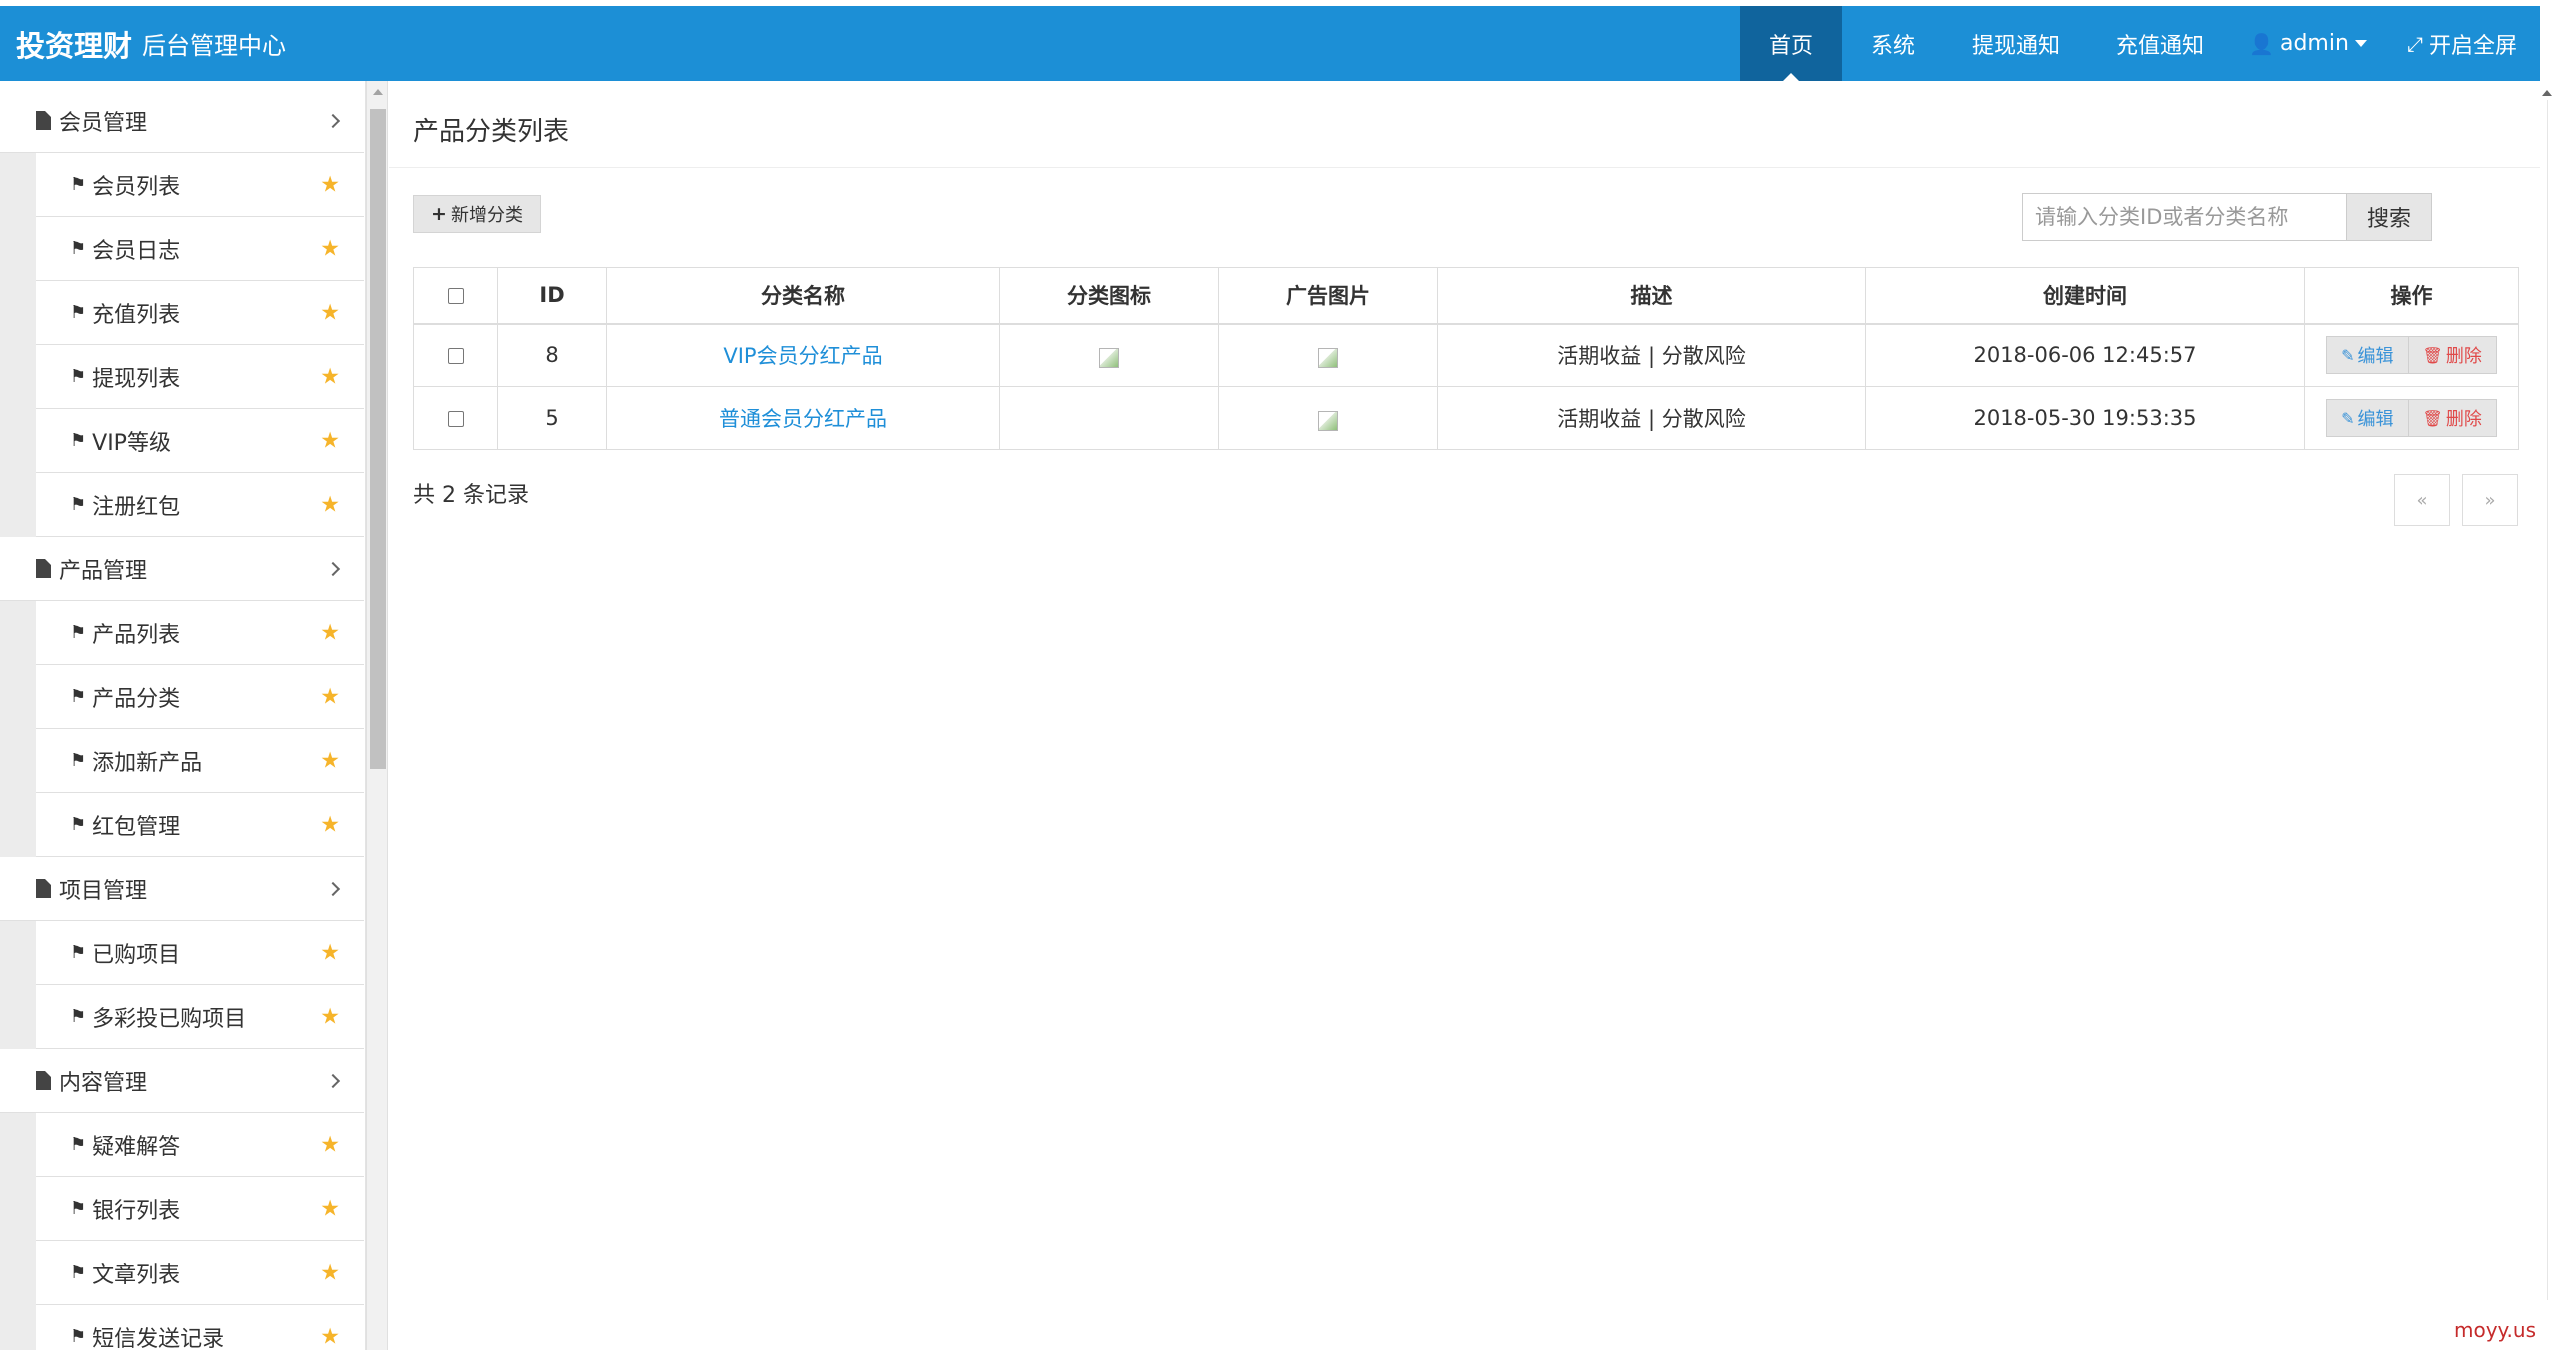 Image resolution: width=2554 pixels, height=1350 pixels. I want to click on sidebar-item-purchased: ⚑ 已购项目 ★, so click(200, 953).